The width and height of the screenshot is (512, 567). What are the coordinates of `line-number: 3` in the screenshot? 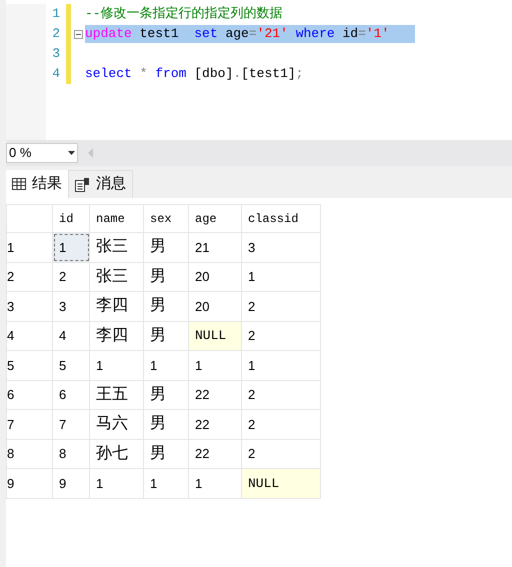 It's located at (55, 54).